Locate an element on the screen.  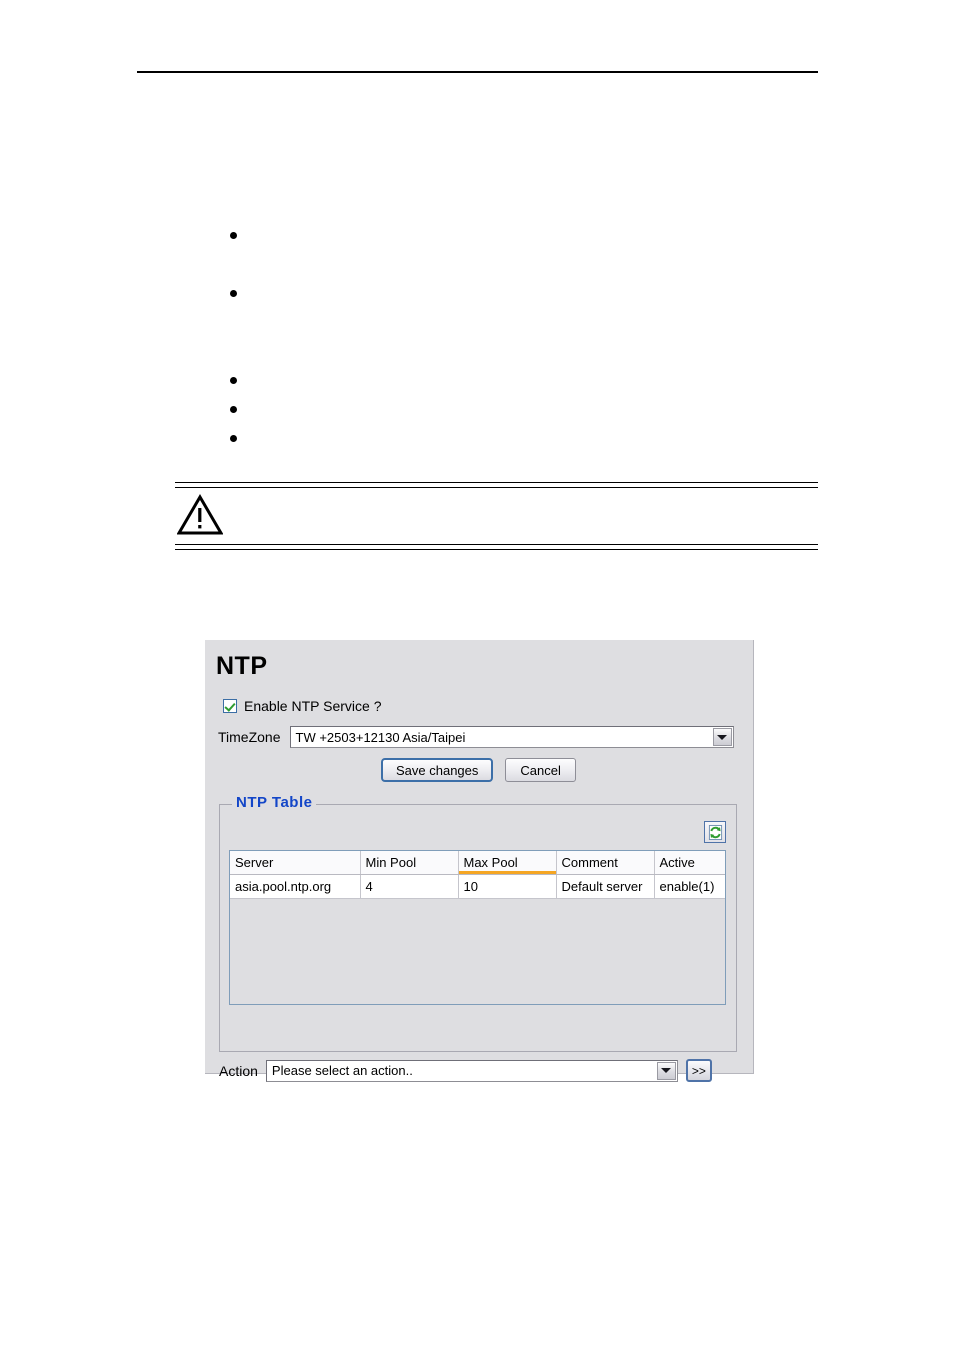
timezone-row: TimeZone TW +2503+12130 Asia/Taipei is located at coordinates (476, 737).